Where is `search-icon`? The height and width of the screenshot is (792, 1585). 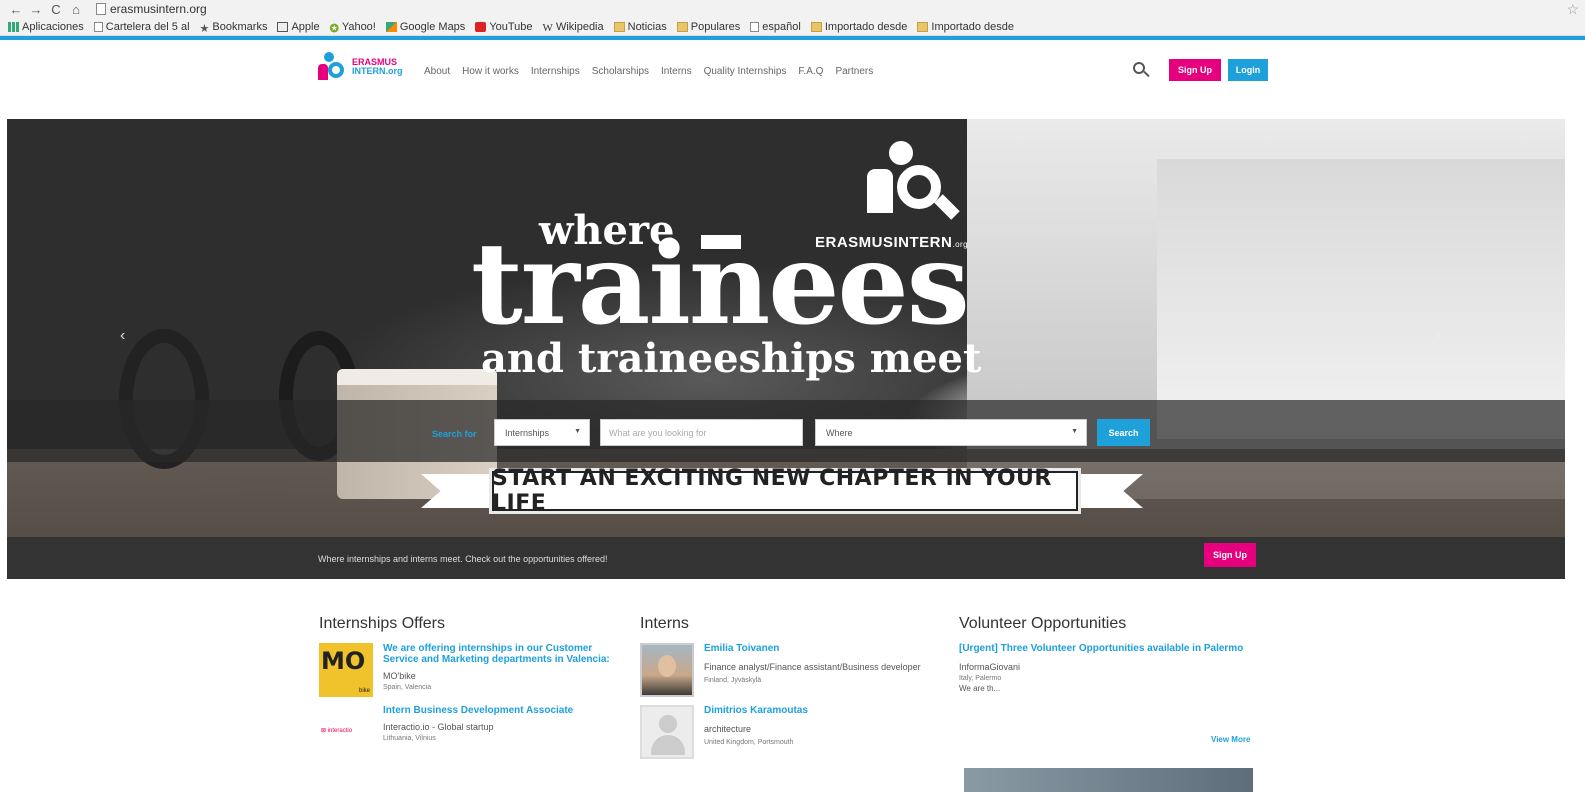 search-icon is located at coordinates (1141, 70).